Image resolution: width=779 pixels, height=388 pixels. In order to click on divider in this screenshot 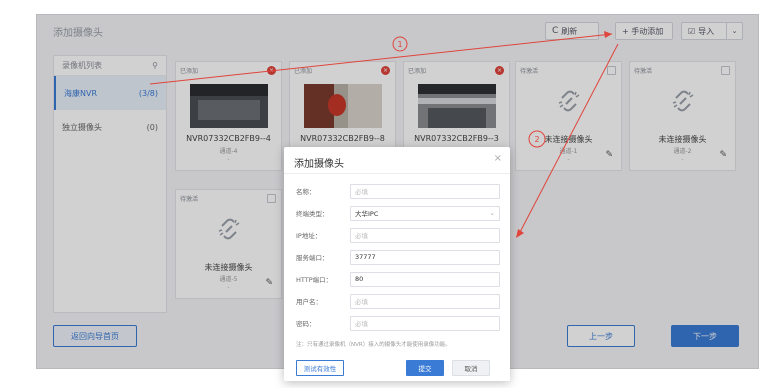, I will do `click(397, 173)`.